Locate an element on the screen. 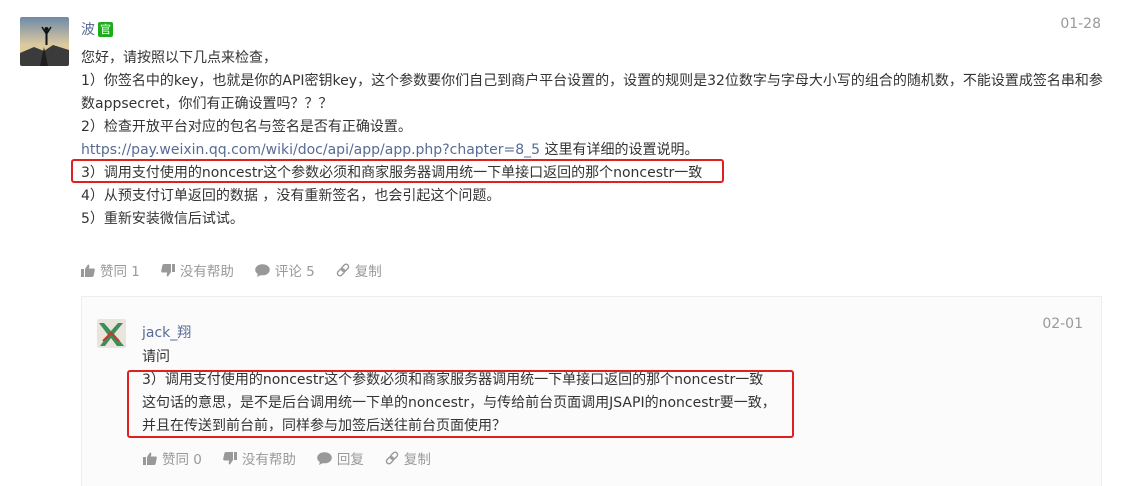  post-line-2: 2）检查开放平台对应的包名与签名是否有正确设置。 is located at coordinates (246, 127).